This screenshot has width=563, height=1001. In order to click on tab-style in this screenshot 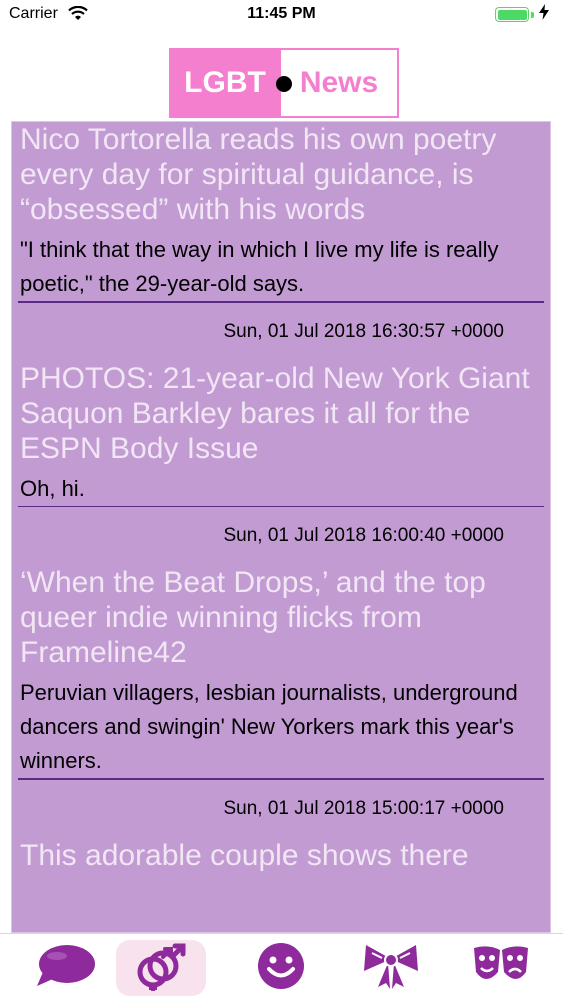, I will do `click(391, 968)`.